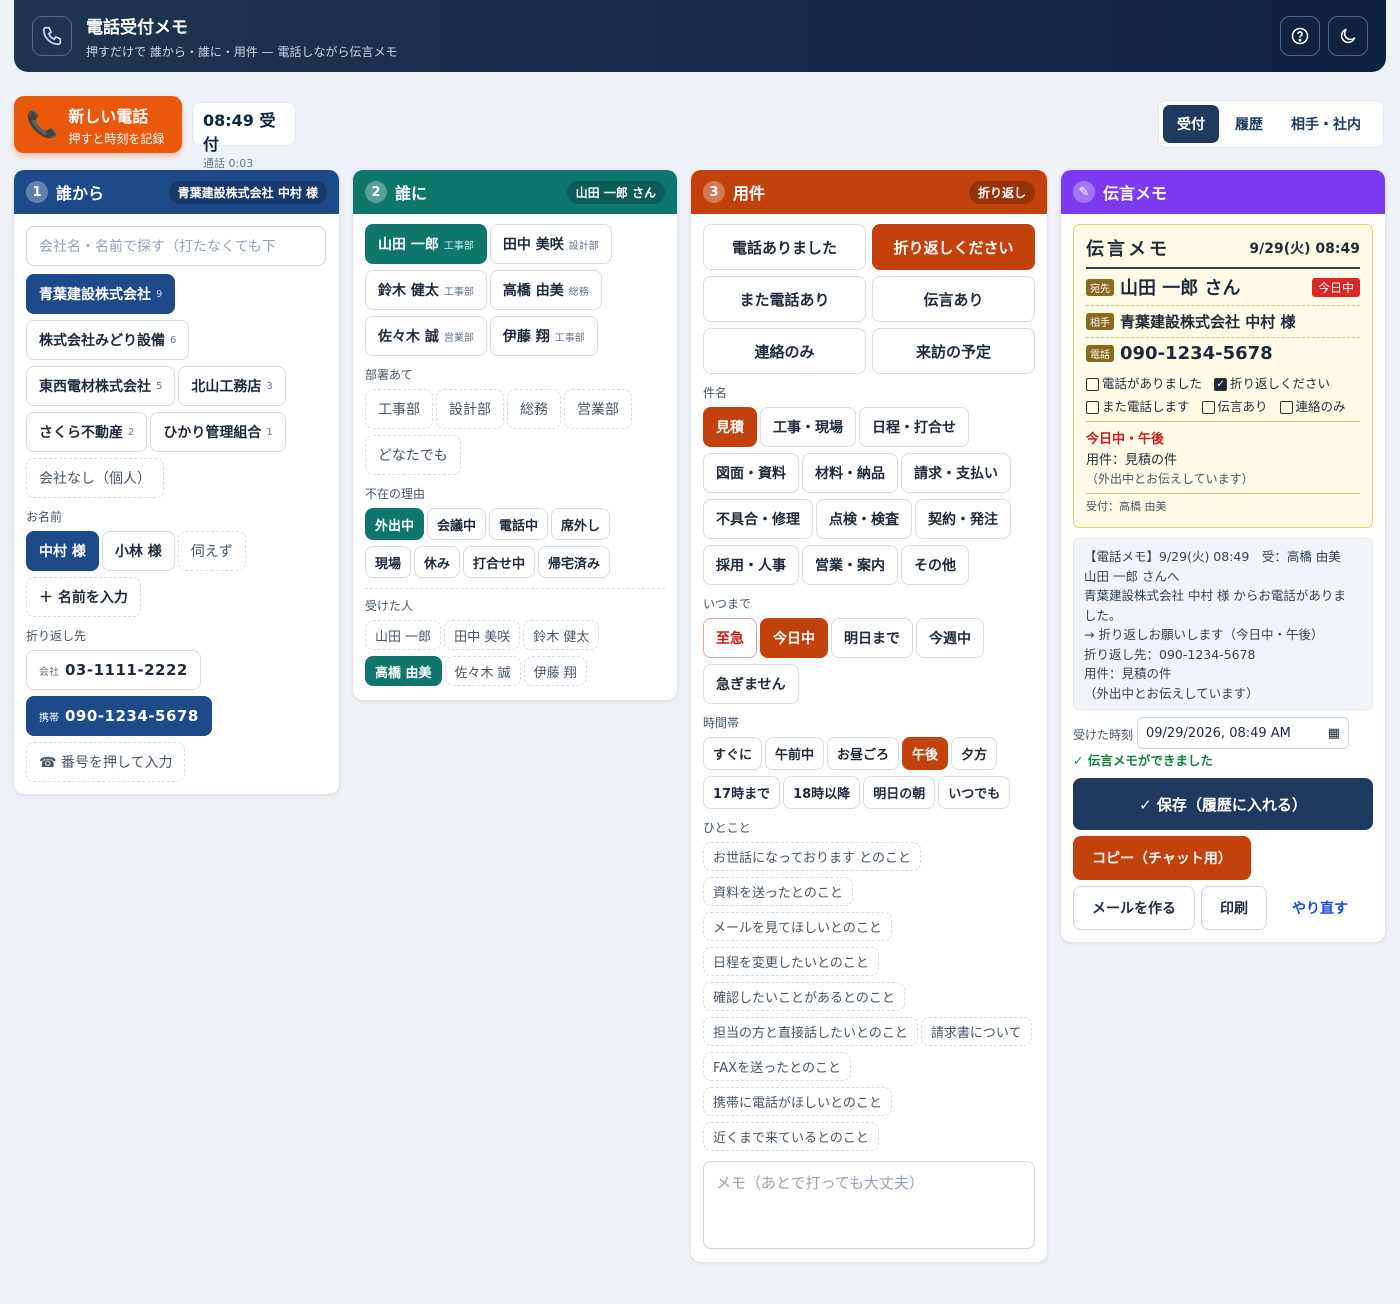 The image size is (1400, 1304). What do you see at coordinates (794, 638) in the screenshot?
I see `due-chip: 今日中` at bounding box center [794, 638].